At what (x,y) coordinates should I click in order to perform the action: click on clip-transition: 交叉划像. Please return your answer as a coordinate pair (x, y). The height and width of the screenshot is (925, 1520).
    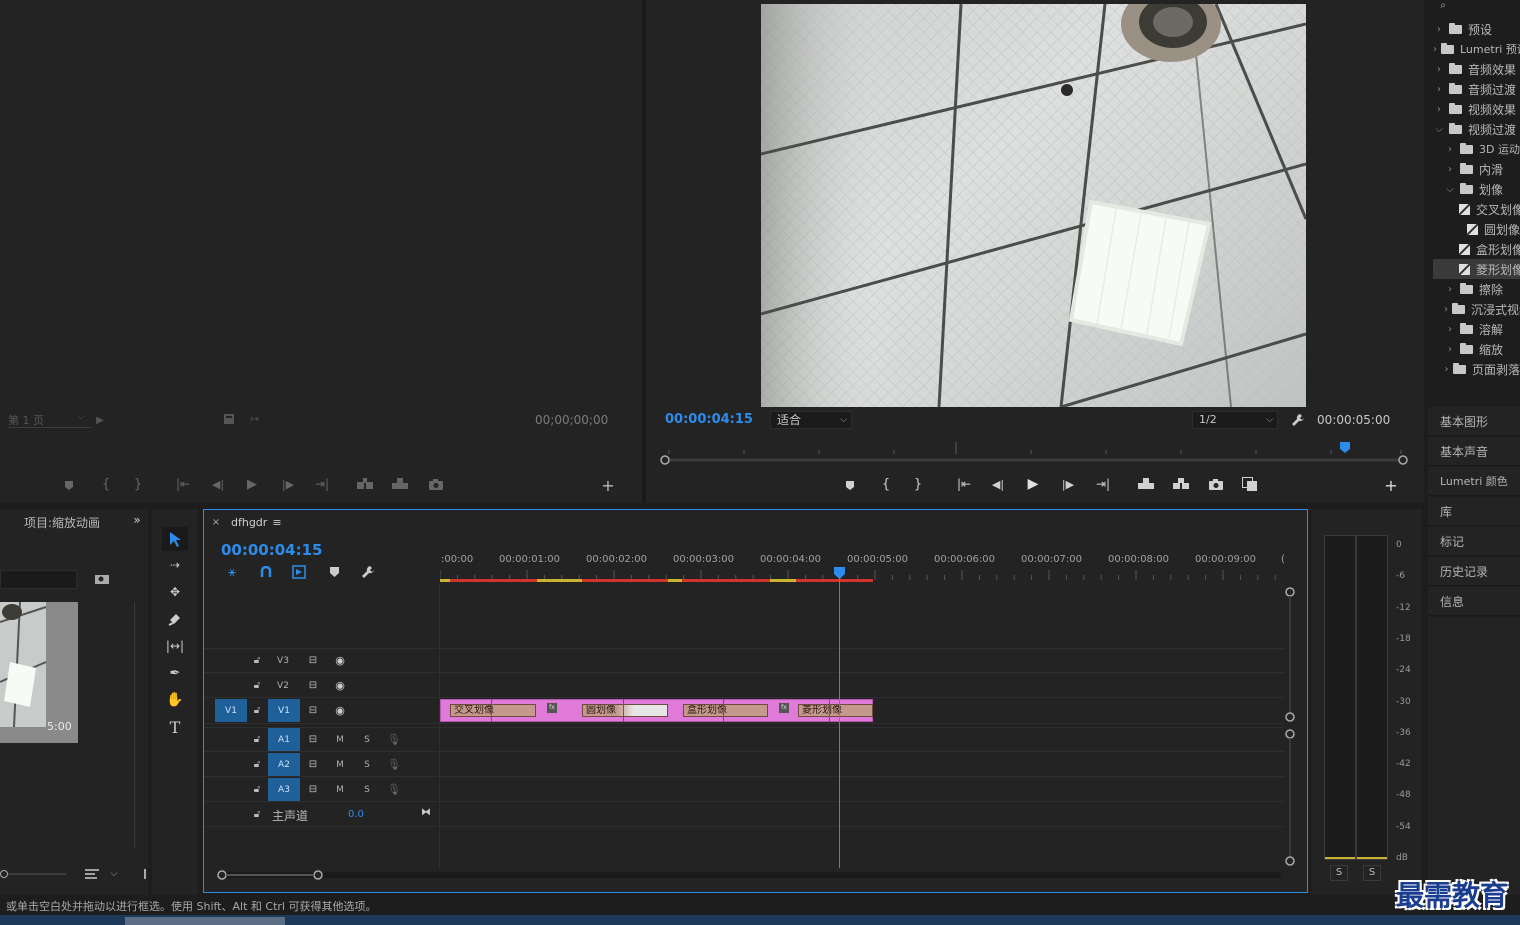
    Looking at the image, I should click on (493, 710).